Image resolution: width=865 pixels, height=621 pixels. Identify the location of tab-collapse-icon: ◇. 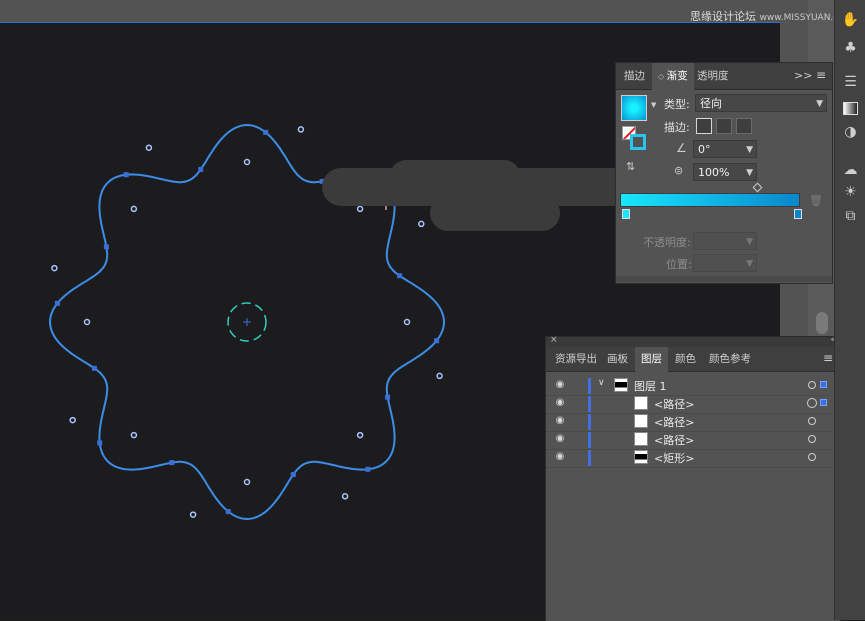
(662, 76).